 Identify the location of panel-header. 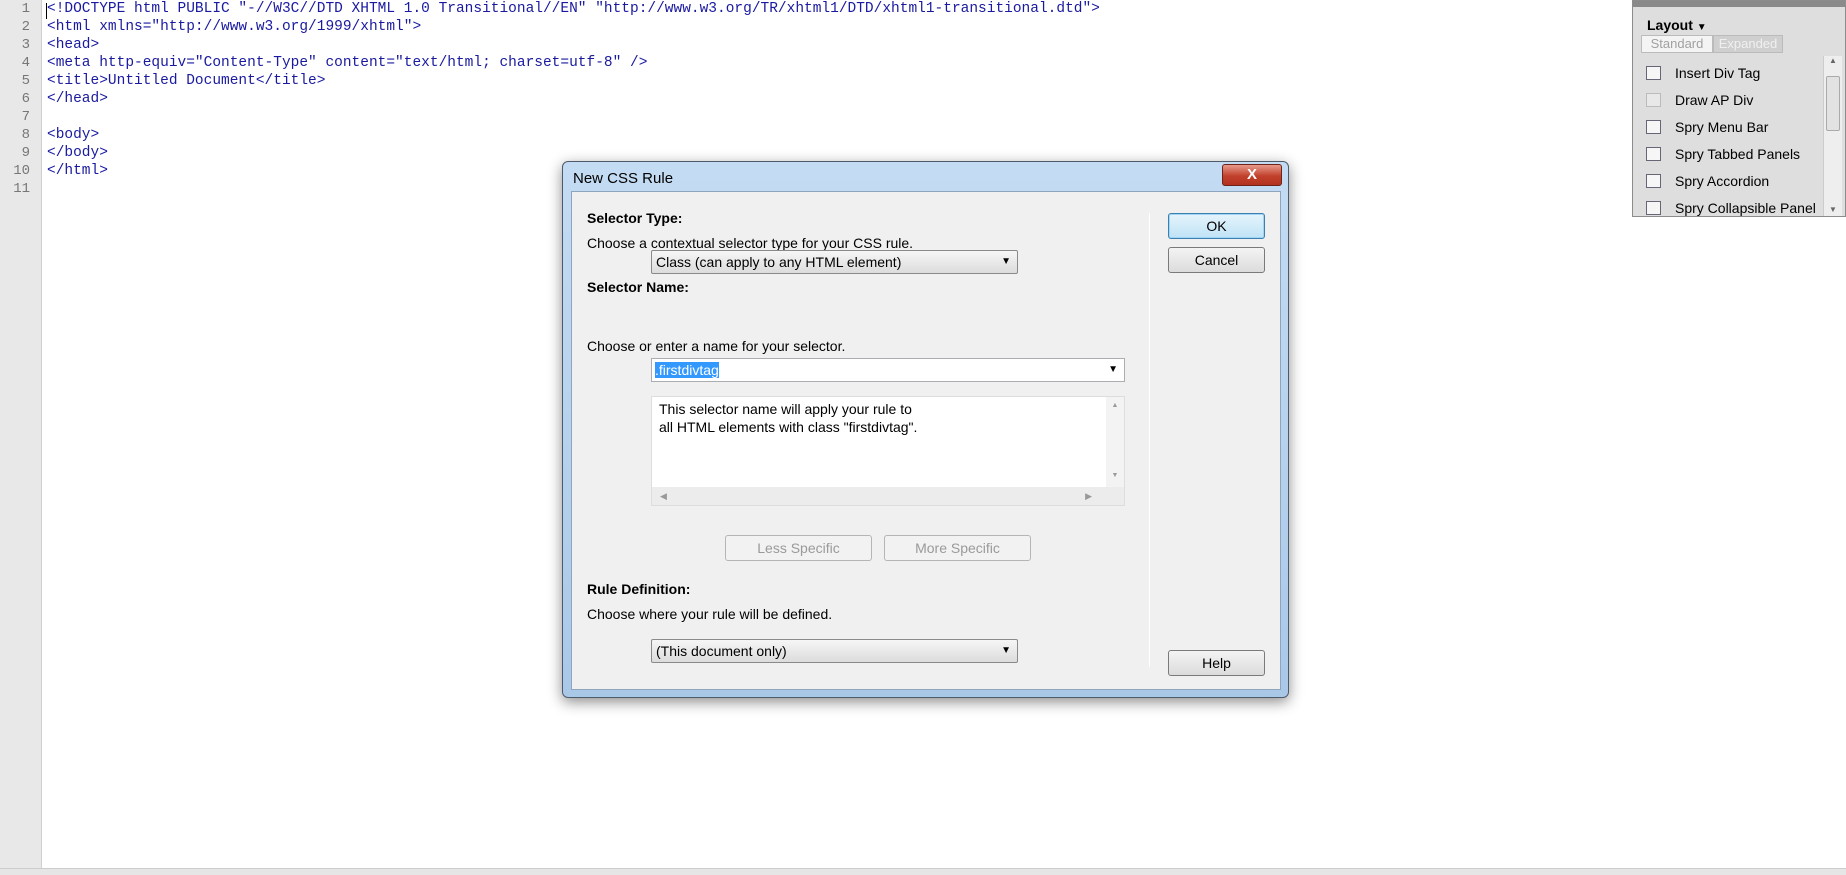
(1739, 4).